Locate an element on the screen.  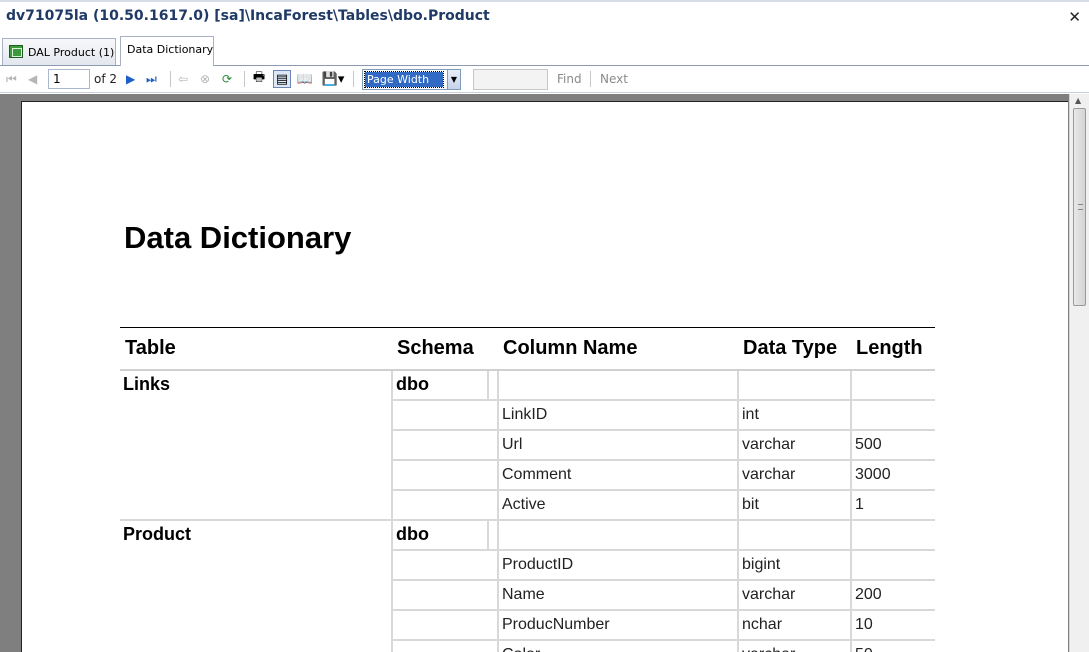
column-name-cell: Active is located at coordinates (618, 504).